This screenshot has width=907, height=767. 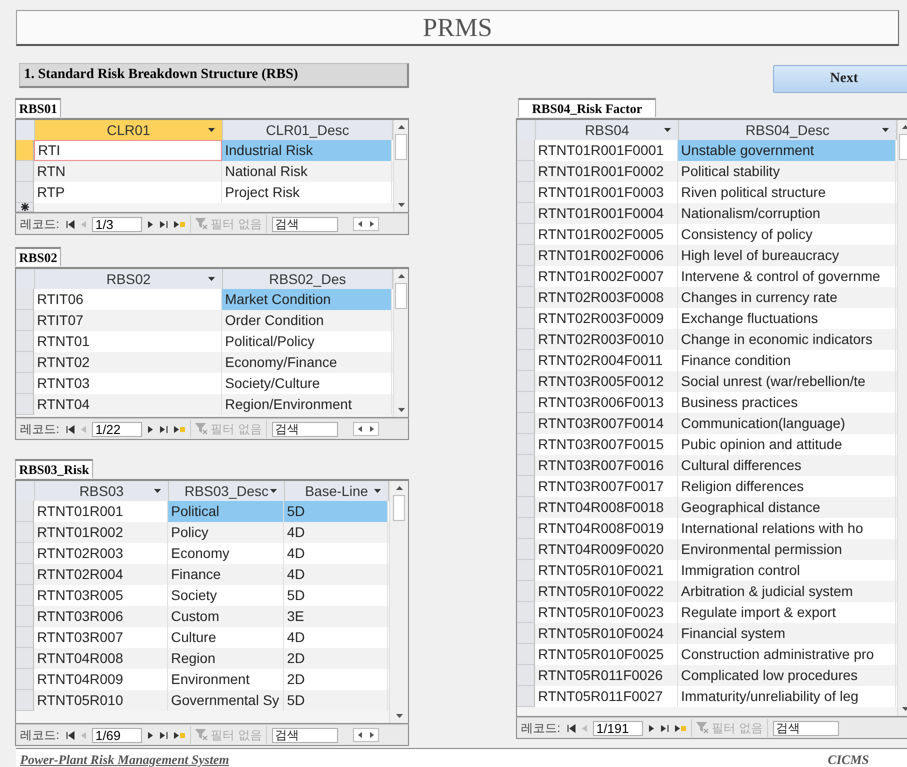 I want to click on subform-tab: RBS02, so click(x=38, y=256).